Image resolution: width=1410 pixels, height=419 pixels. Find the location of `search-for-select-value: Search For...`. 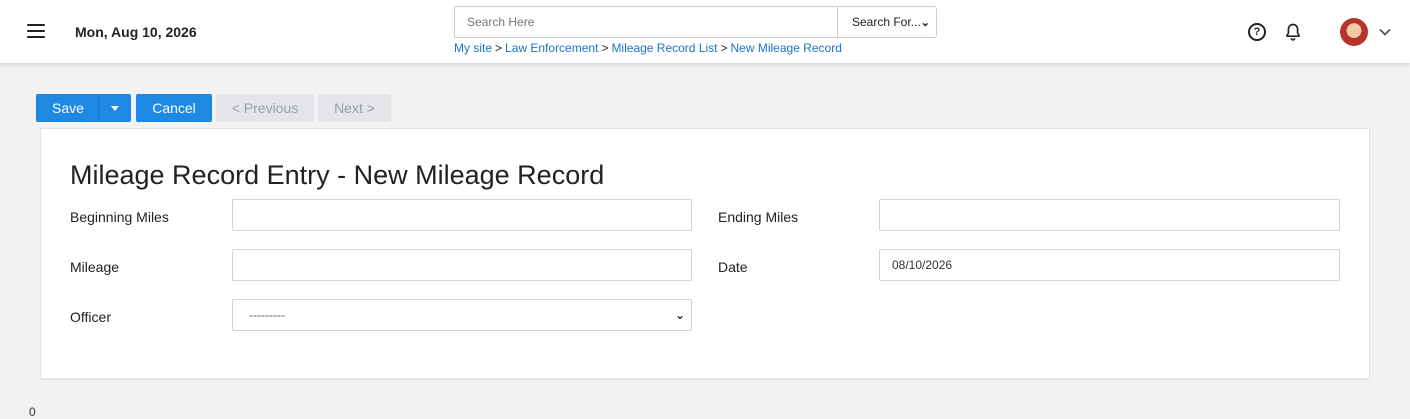

search-for-select-value: Search For... is located at coordinates (886, 22).